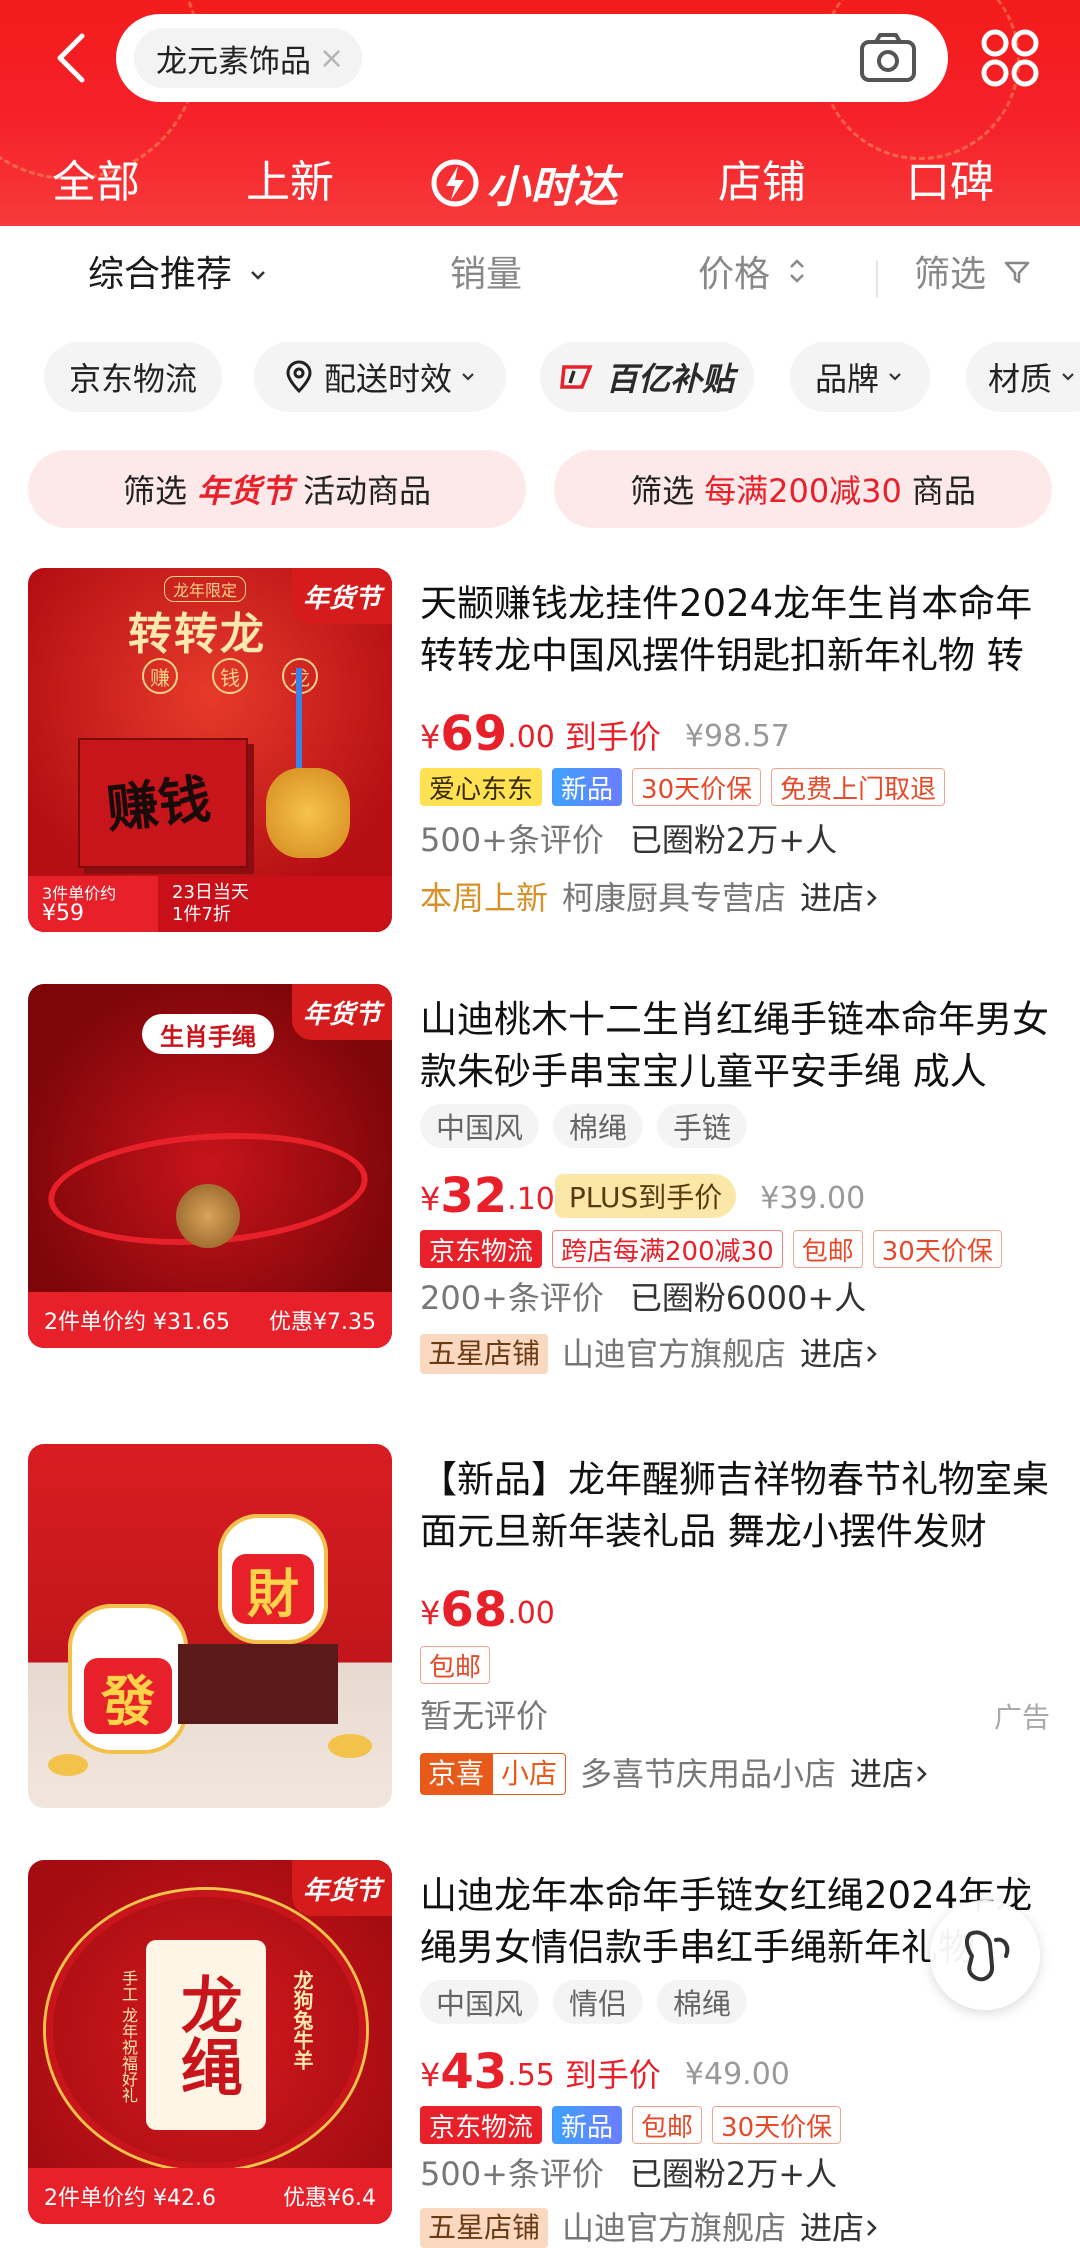  Describe the element at coordinates (943, 491) in the screenshot. I see `promo-suffix: 商品` at that location.